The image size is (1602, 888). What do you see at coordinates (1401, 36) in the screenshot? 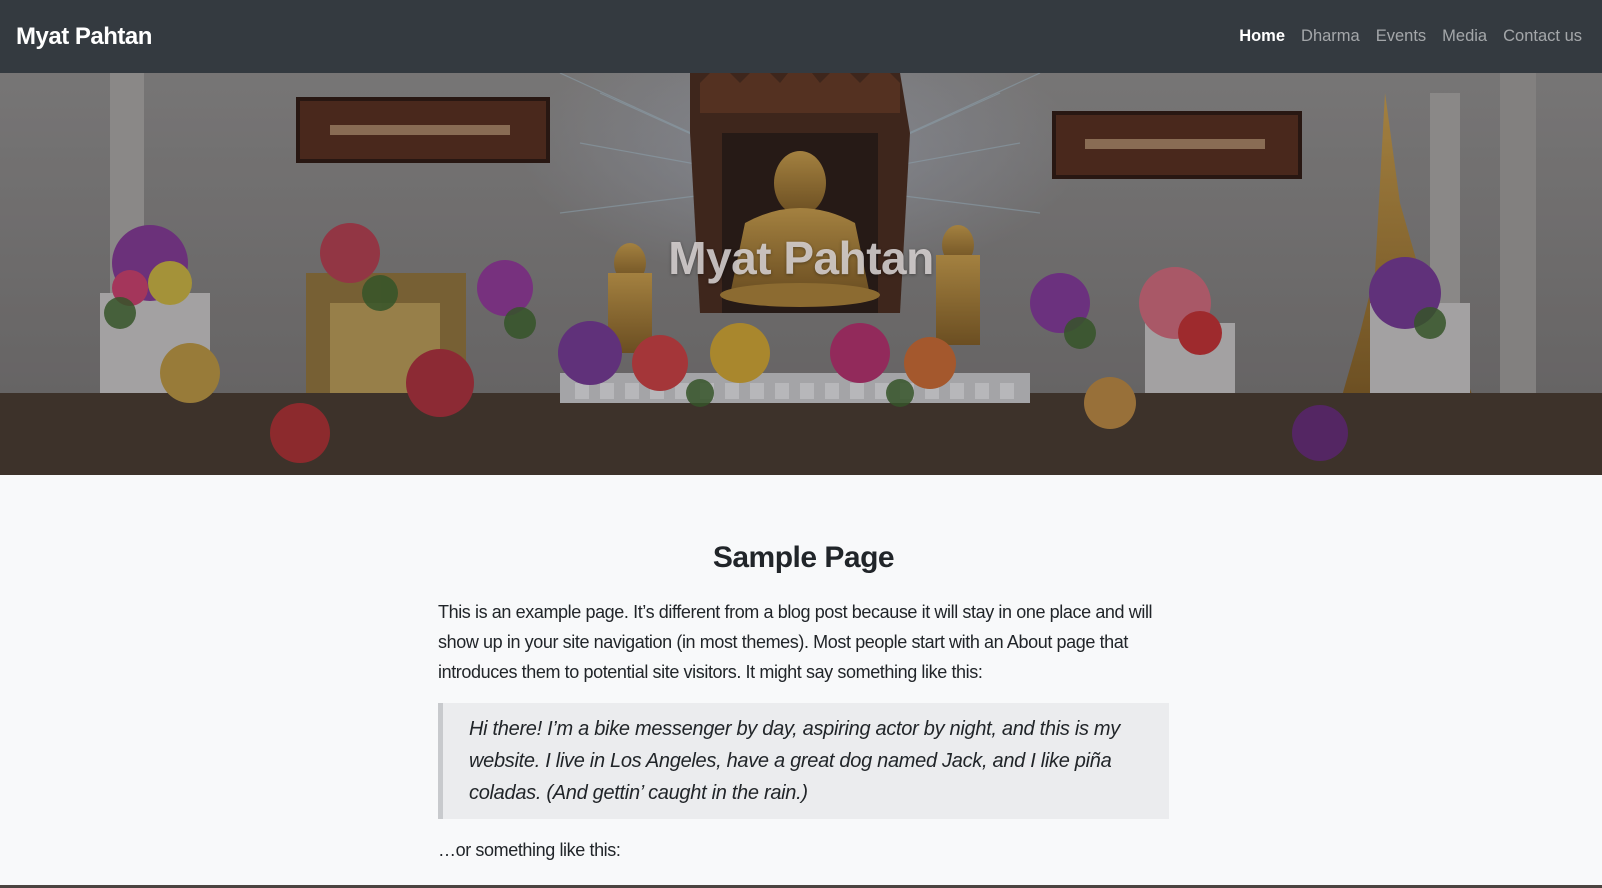
I see `nav-link-events: Events` at bounding box center [1401, 36].